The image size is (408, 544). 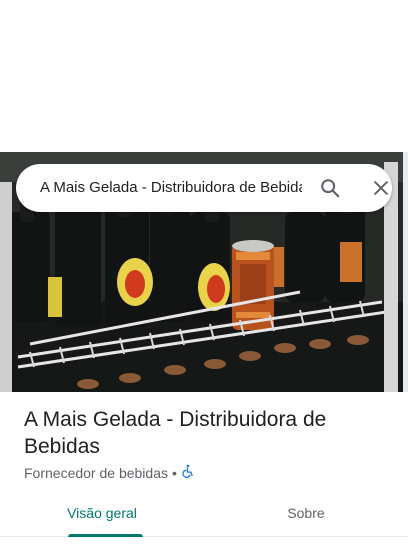 What do you see at coordinates (381, 188) in the screenshot?
I see `close-icon` at bounding box center [381, 188].